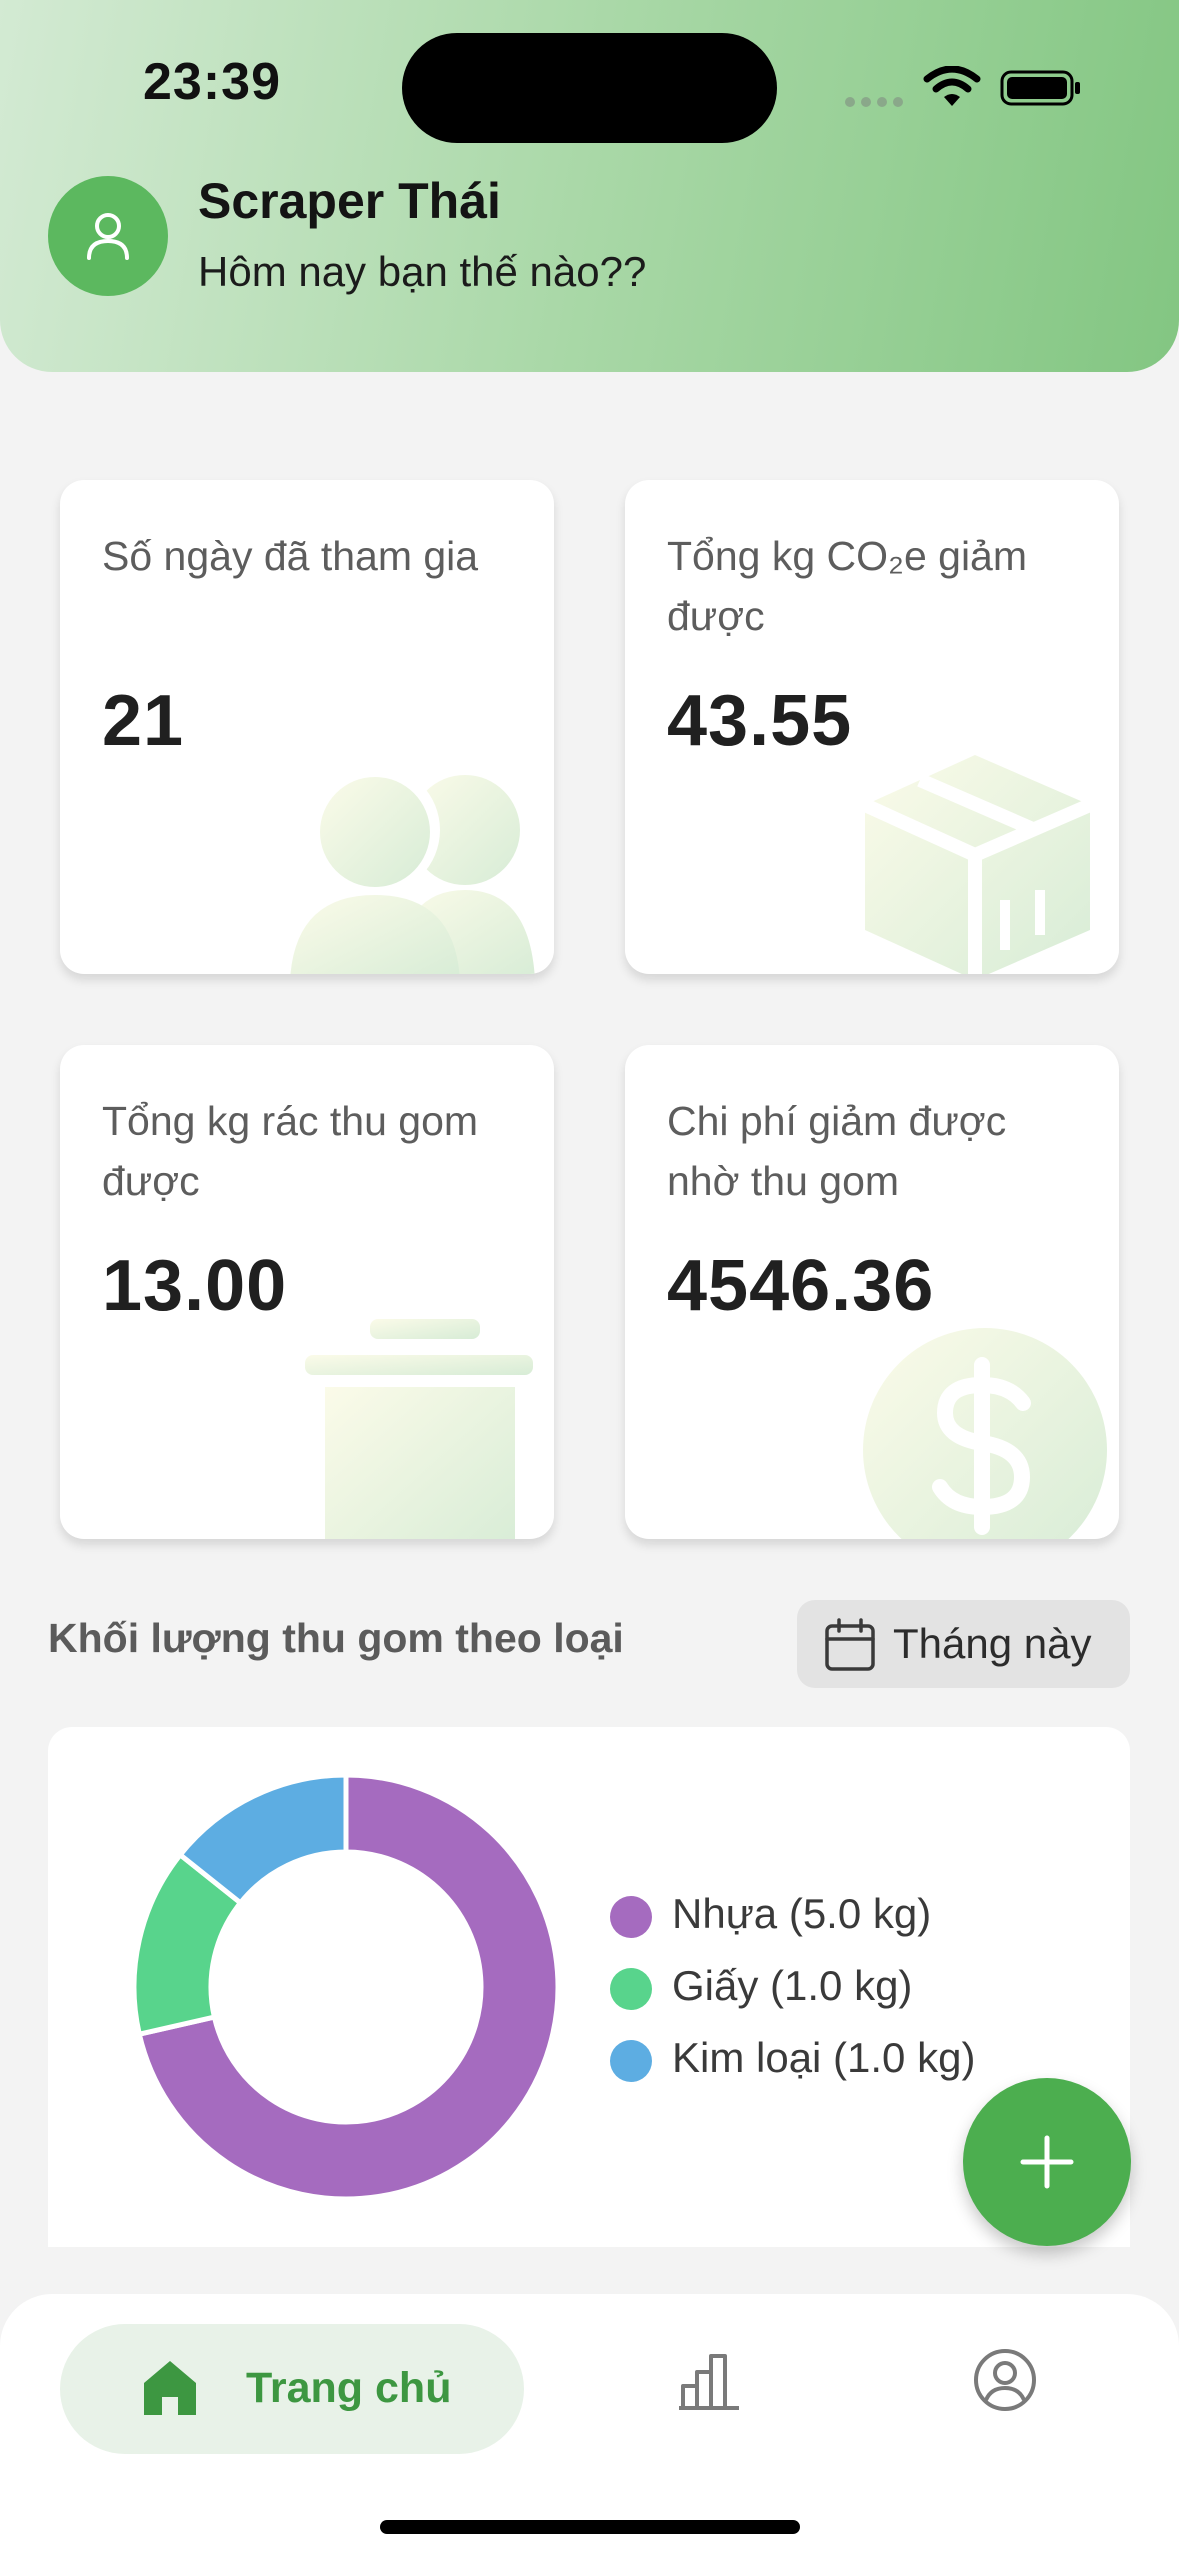 The image size is (1179, 2556). What do you see at coordinates (952, 86) in the screenshot?
I see `wifi-icon` at bounding box center [952, 86].